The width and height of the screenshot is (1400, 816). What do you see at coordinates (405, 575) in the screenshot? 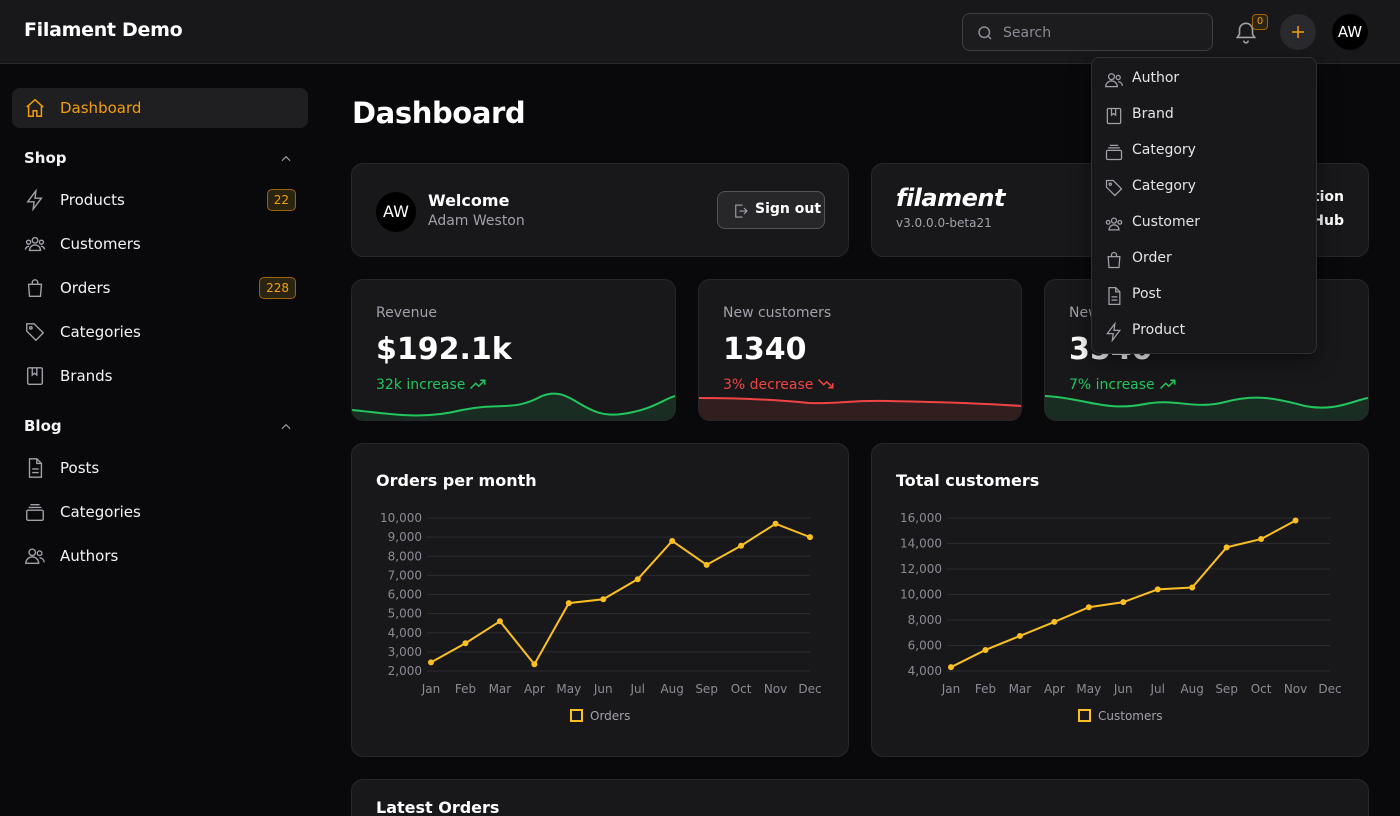
I see `y-tick-label: 7,000` at bounding box center [405, 575].